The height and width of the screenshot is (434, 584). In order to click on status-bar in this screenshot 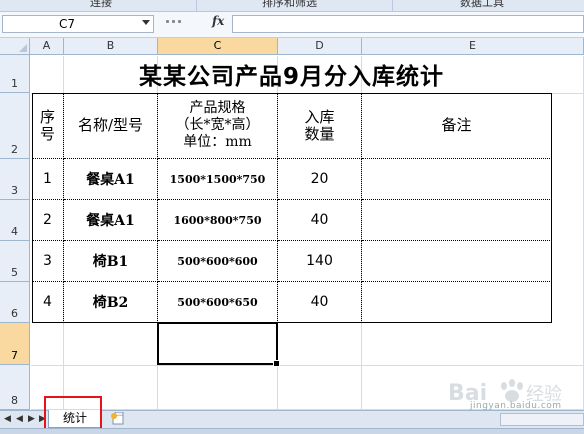, I will do `click(292, 431)`.